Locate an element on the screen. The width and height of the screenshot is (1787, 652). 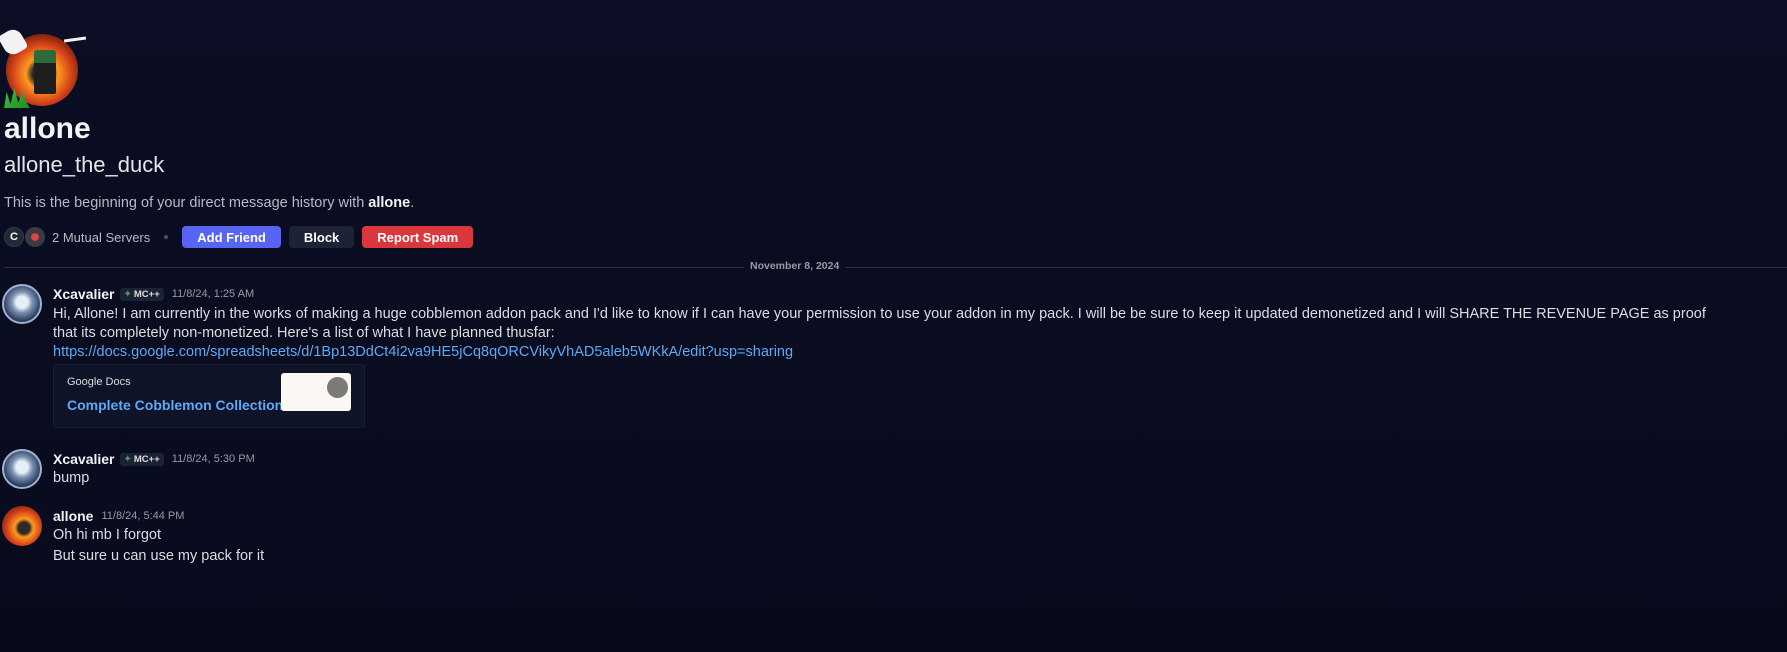
timestamp: 11/8/24, 5:30 PM is located at coordinates (213, 459).